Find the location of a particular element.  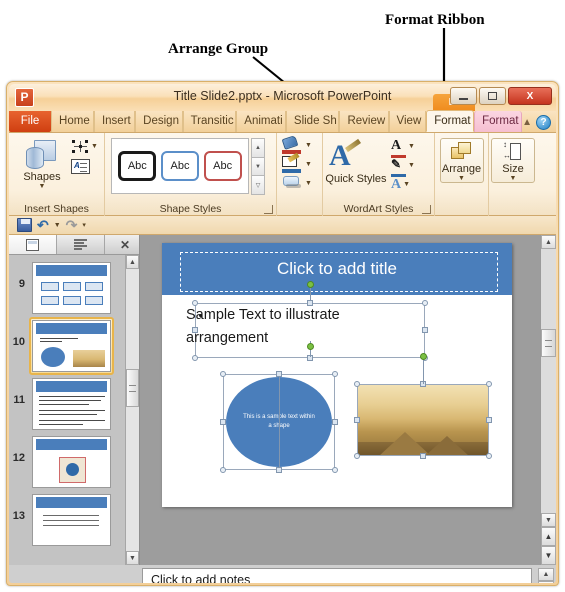

list-item: 13 is located at coordinates (67, 520).